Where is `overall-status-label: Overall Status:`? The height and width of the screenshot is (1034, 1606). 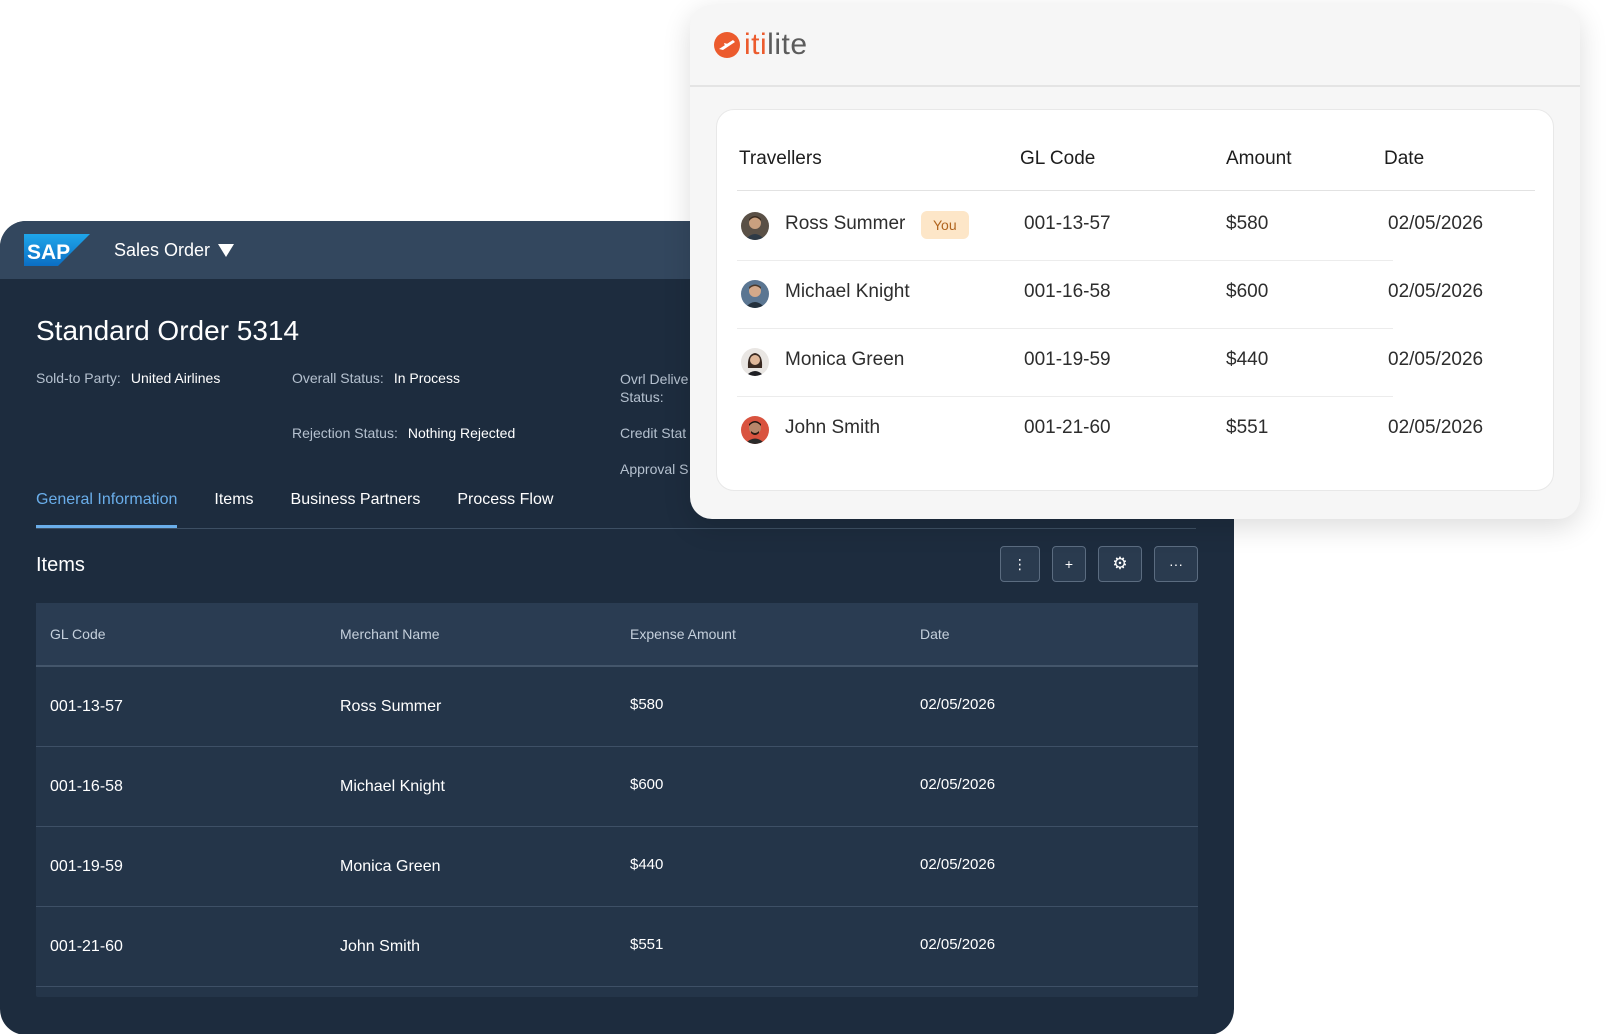 overall-status-label: Overall Status: is located at coordinates (338, 378).